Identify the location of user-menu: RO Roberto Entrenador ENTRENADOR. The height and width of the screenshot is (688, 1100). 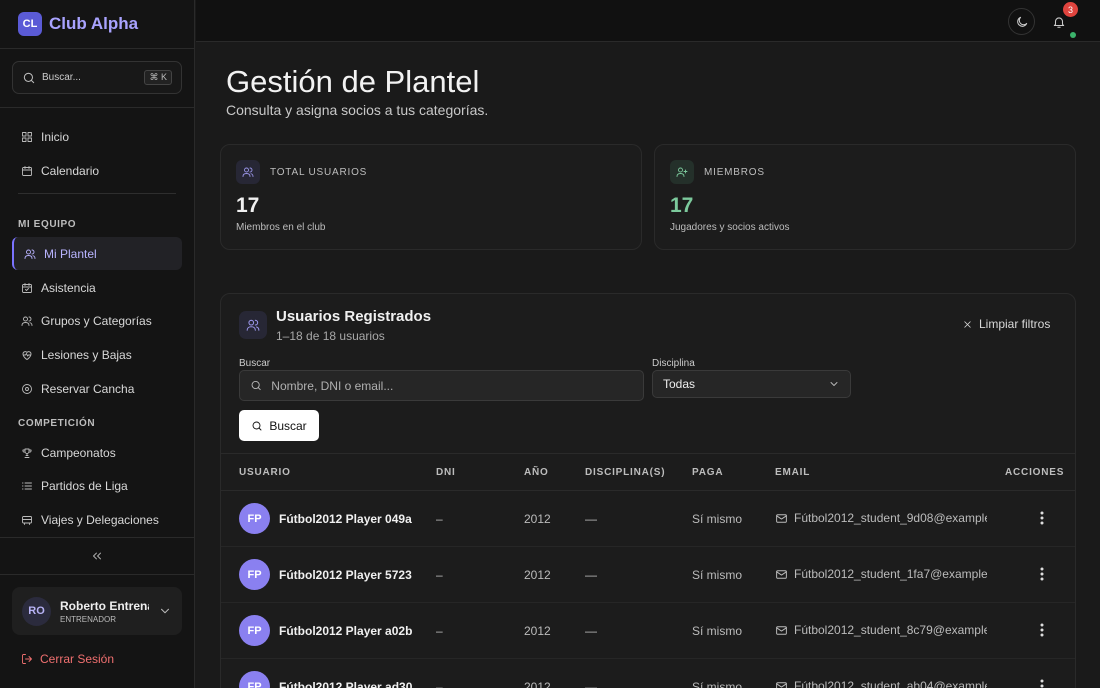
(97, 611).